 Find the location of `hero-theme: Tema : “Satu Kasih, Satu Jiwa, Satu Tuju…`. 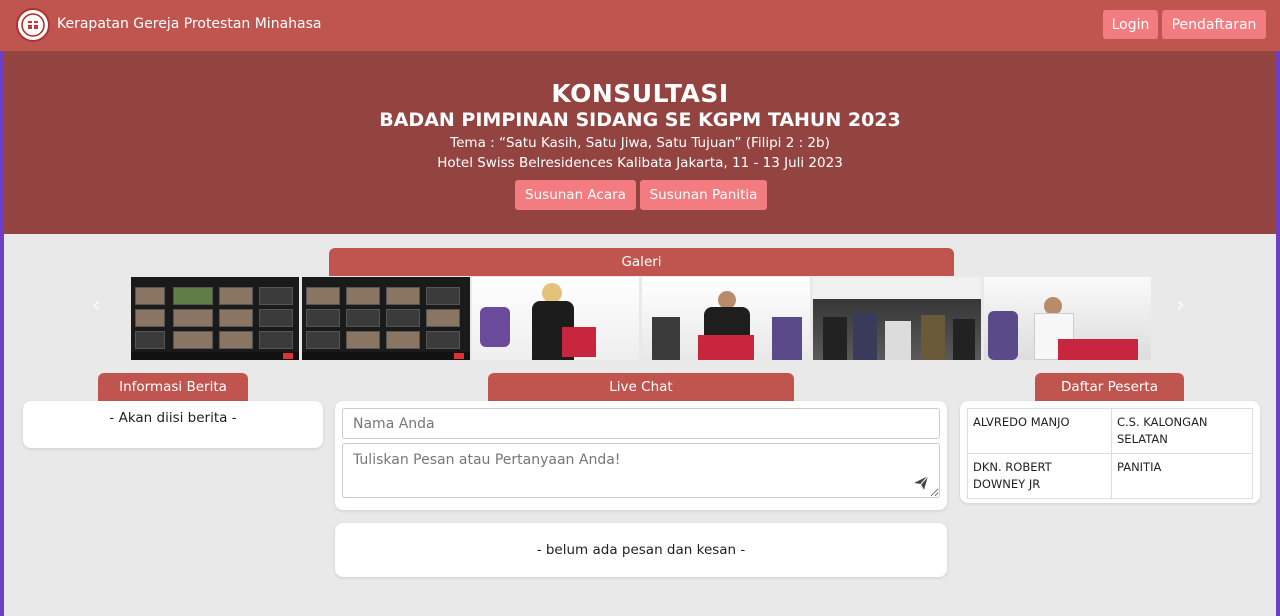

hero-theme: Tema : “Satu Kasih, Satu Jiwa, Satu Tuju… is located at coordinates (640, 143).